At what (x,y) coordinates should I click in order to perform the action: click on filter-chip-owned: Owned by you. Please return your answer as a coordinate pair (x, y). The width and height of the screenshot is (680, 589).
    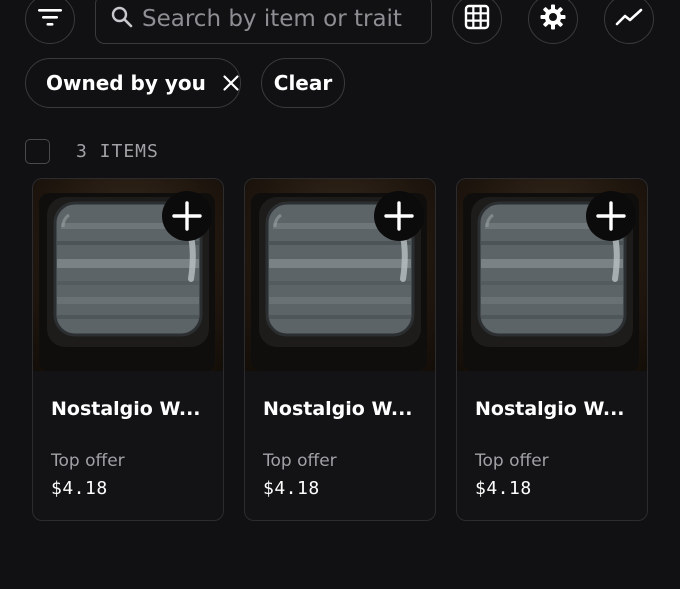
    Looking at the image, I should click on (133, 83).